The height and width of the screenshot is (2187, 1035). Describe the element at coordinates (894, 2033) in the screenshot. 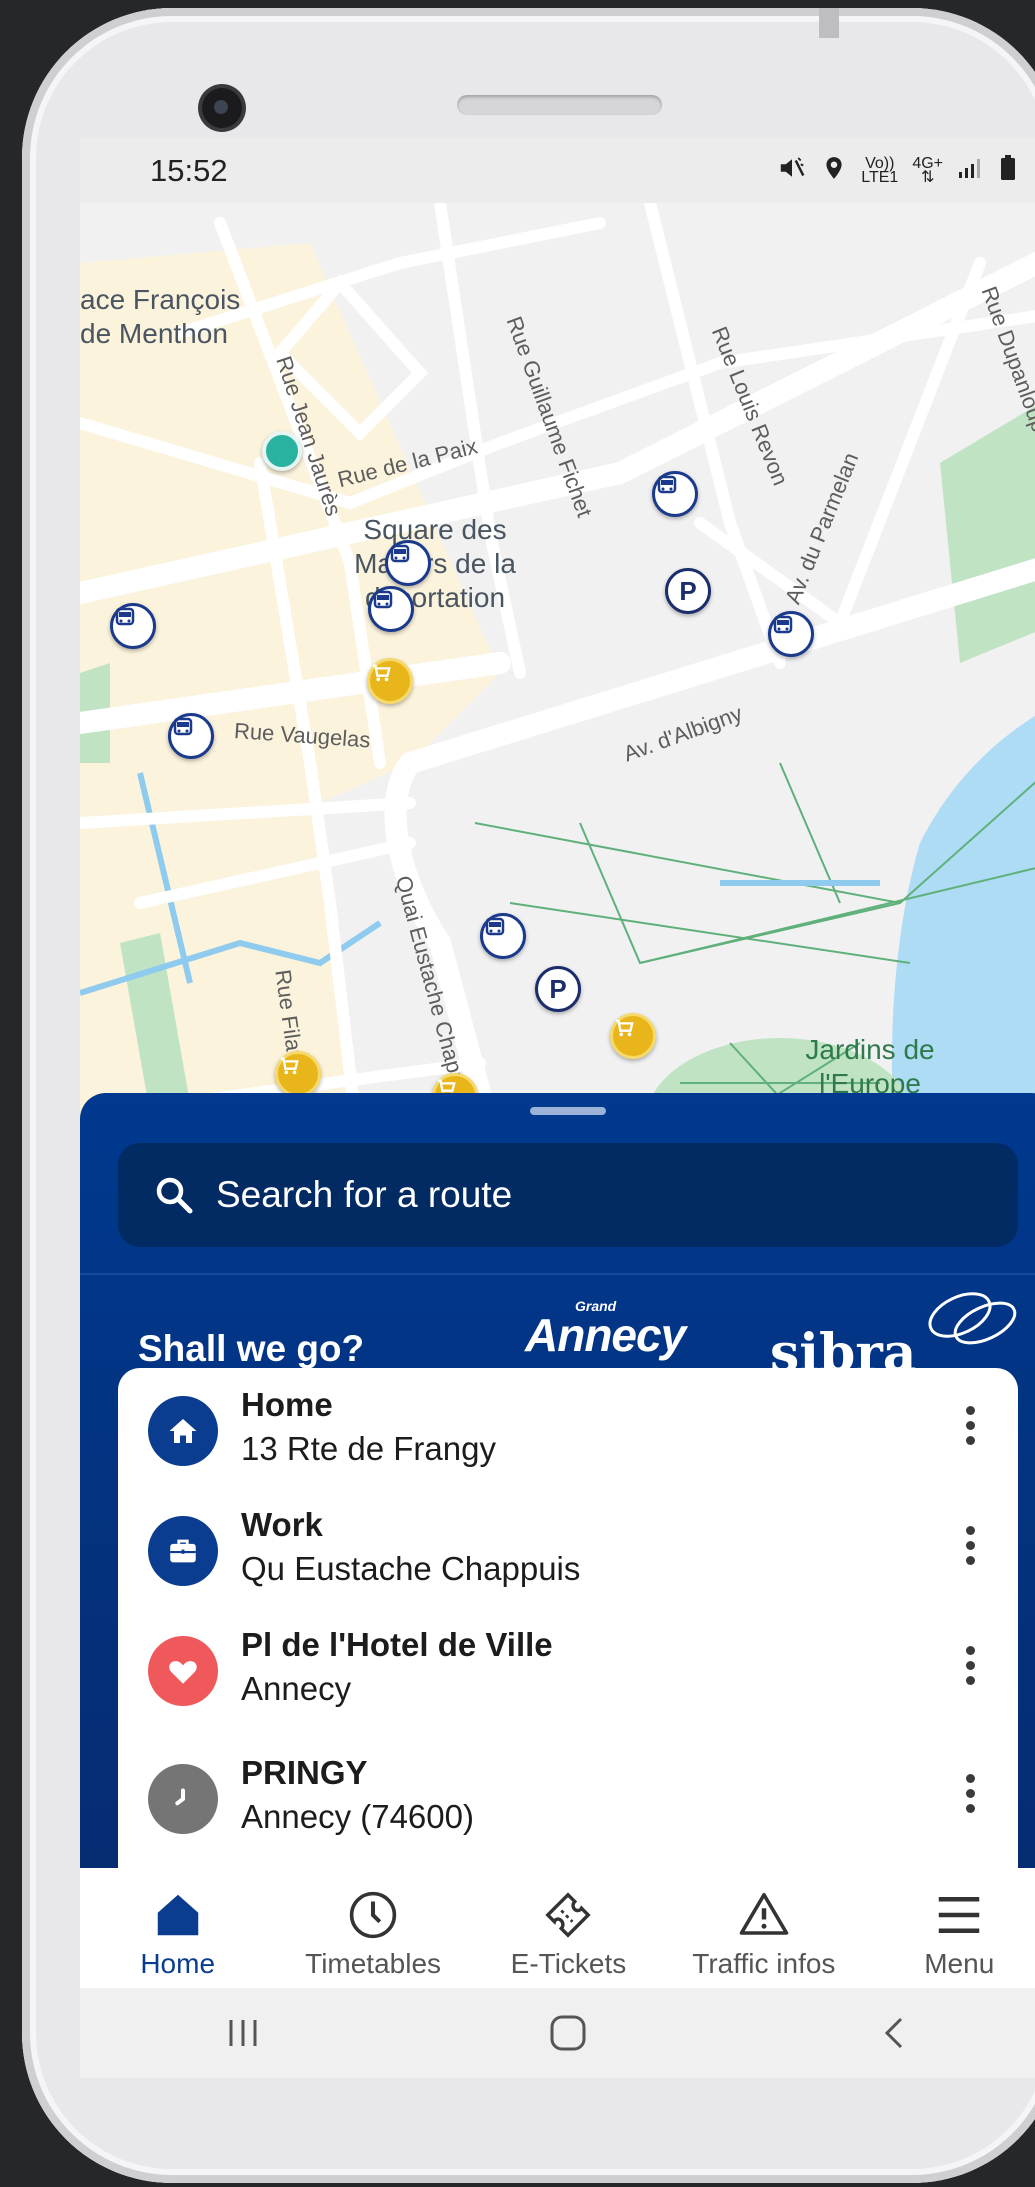

I see `back-icon` at that location.